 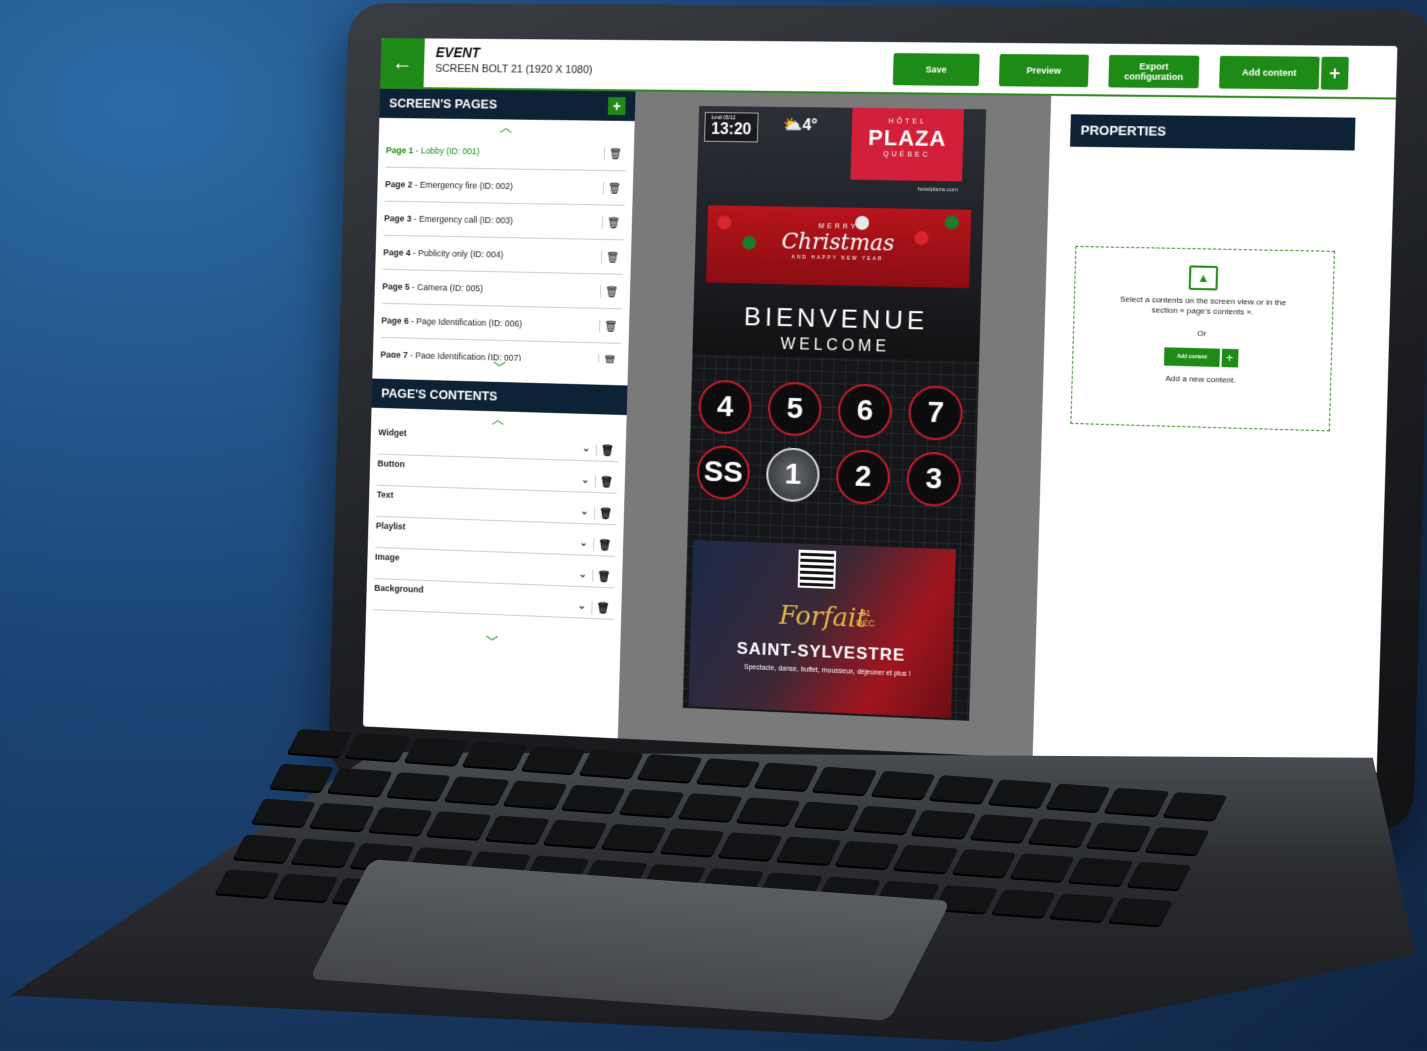 I want to click on add-content-button: Add content, so click(x=1269, y=72).